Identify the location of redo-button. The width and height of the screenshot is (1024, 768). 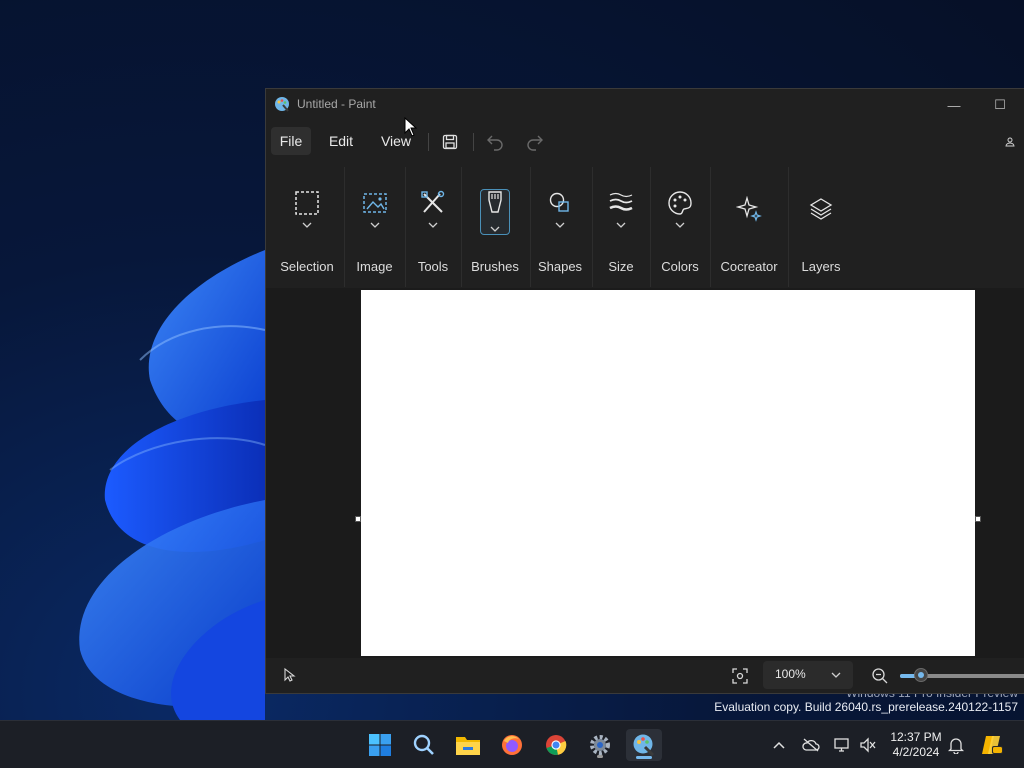
(535, 142).